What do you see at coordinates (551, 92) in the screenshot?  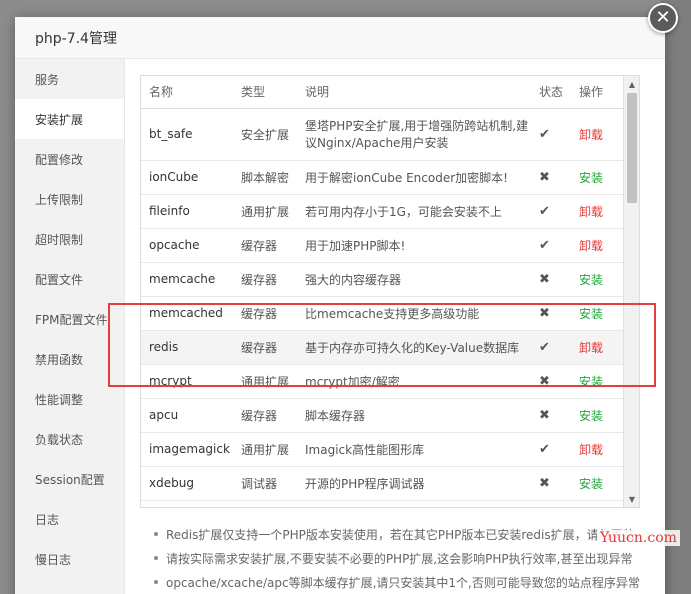 I see `col-header-status: 状态` at bounding box center [551, 92].